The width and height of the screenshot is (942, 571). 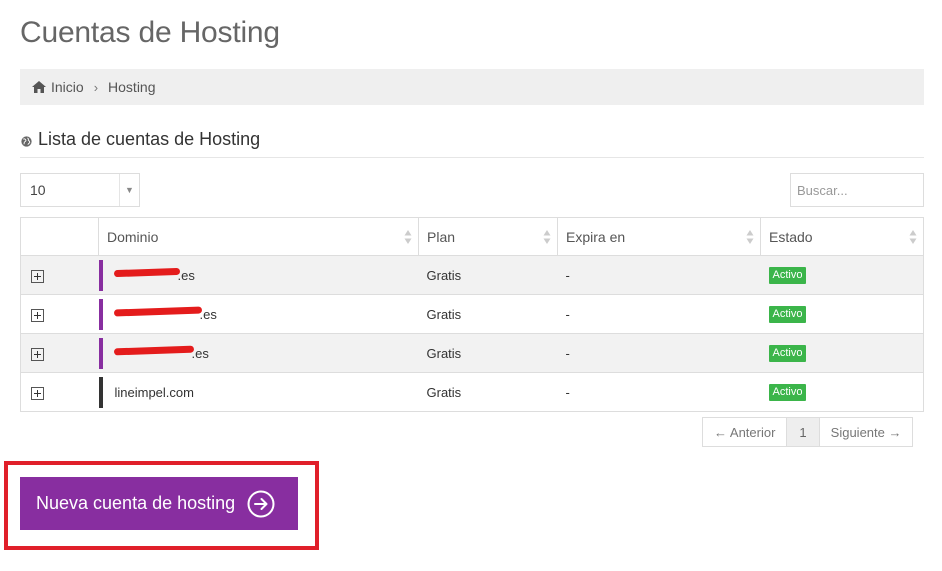 I want to click on section-title-text: Lista de cuentas de Hosting, so click(x=149, y=139).